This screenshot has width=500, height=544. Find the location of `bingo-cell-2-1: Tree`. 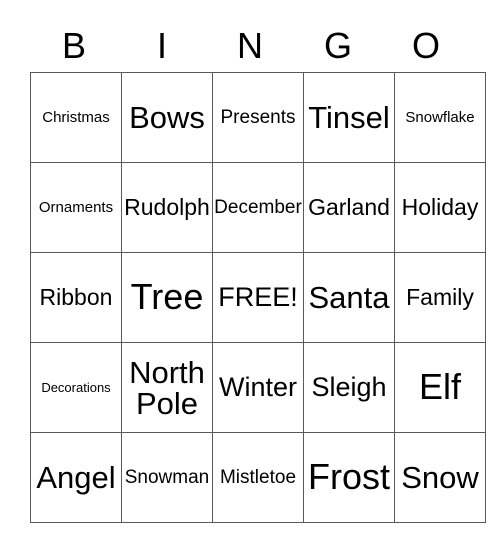

bingo-cell-2-1: Tree is located at coordinates (167, 297).